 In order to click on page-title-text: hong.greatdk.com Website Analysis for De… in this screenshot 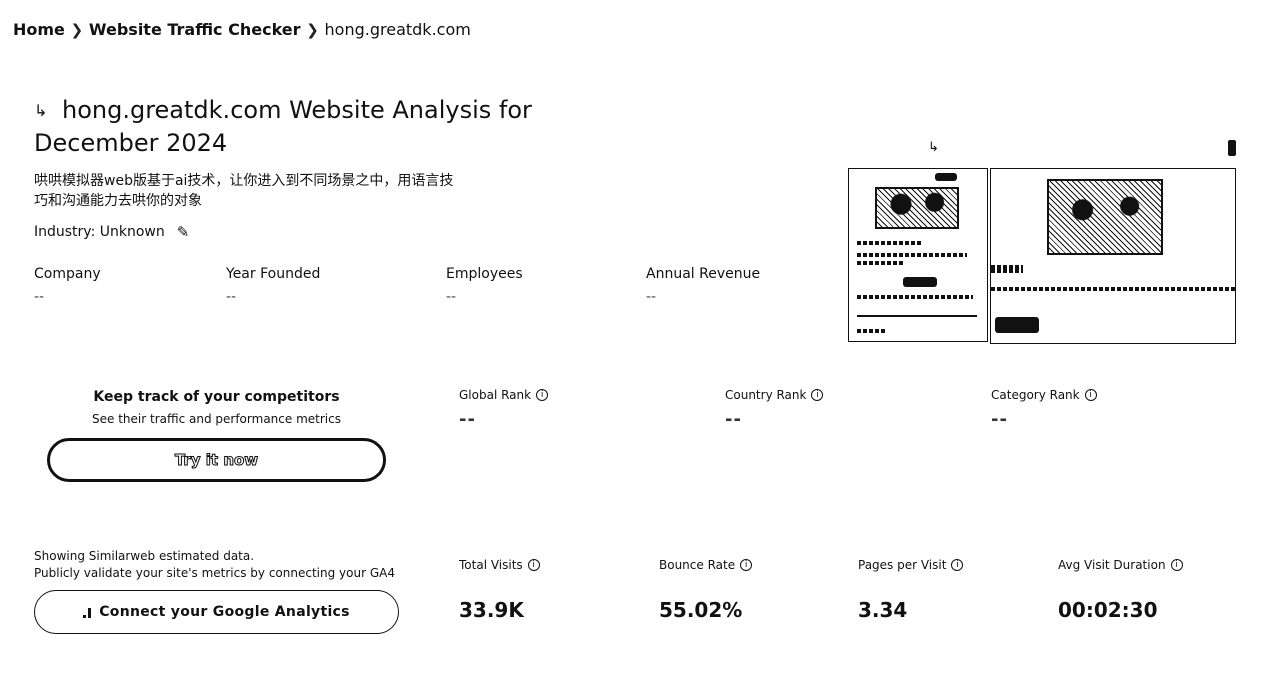, I will do `click(283, 126)`.